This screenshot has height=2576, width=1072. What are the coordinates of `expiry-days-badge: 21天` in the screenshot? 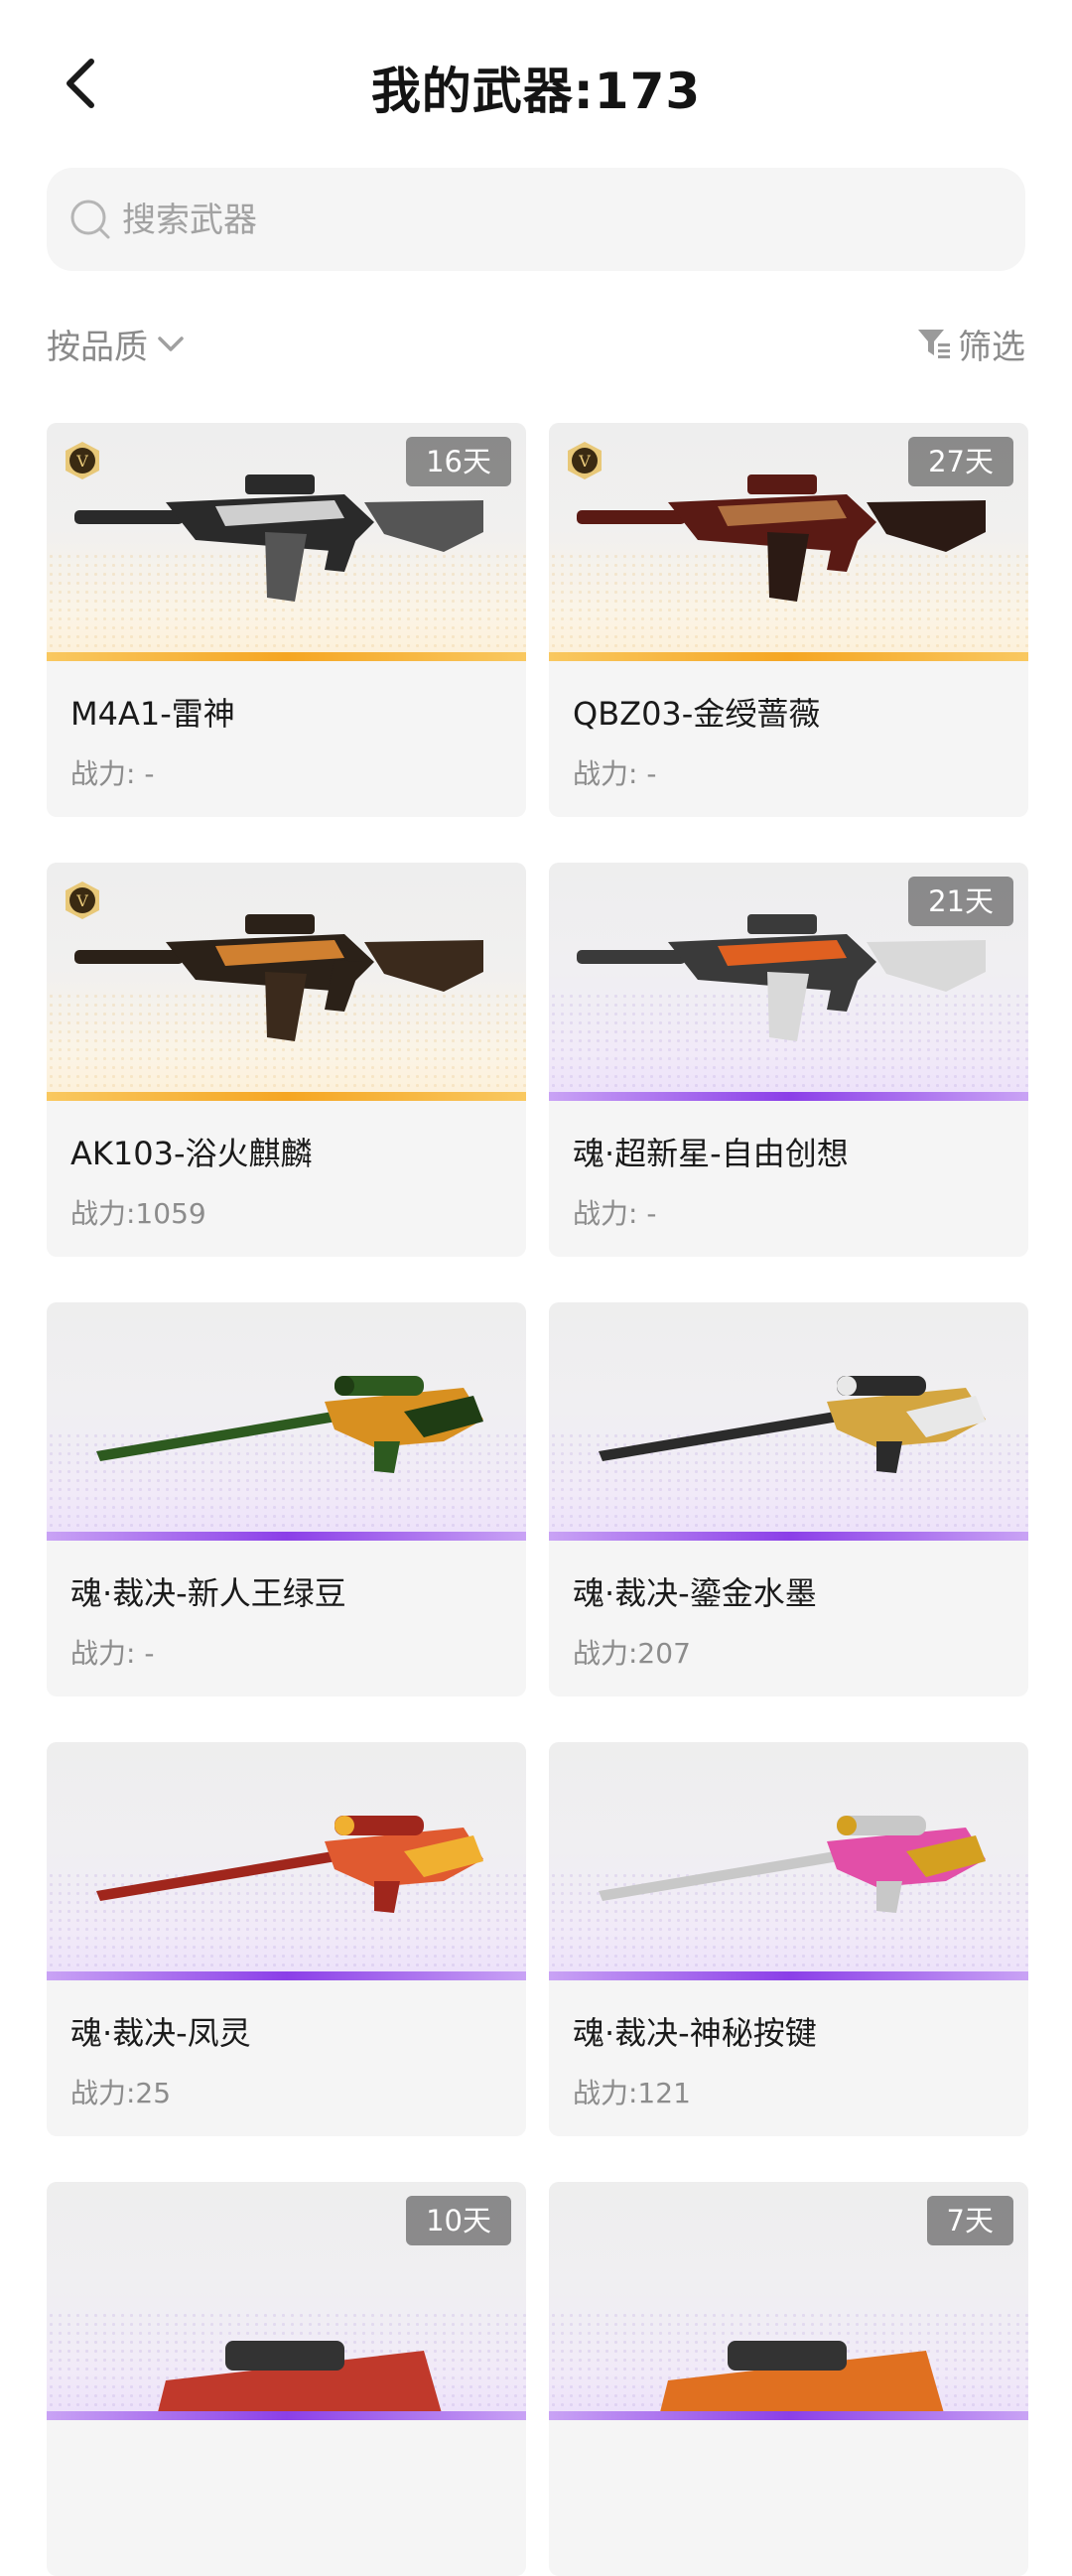 It's located at (960, 901).